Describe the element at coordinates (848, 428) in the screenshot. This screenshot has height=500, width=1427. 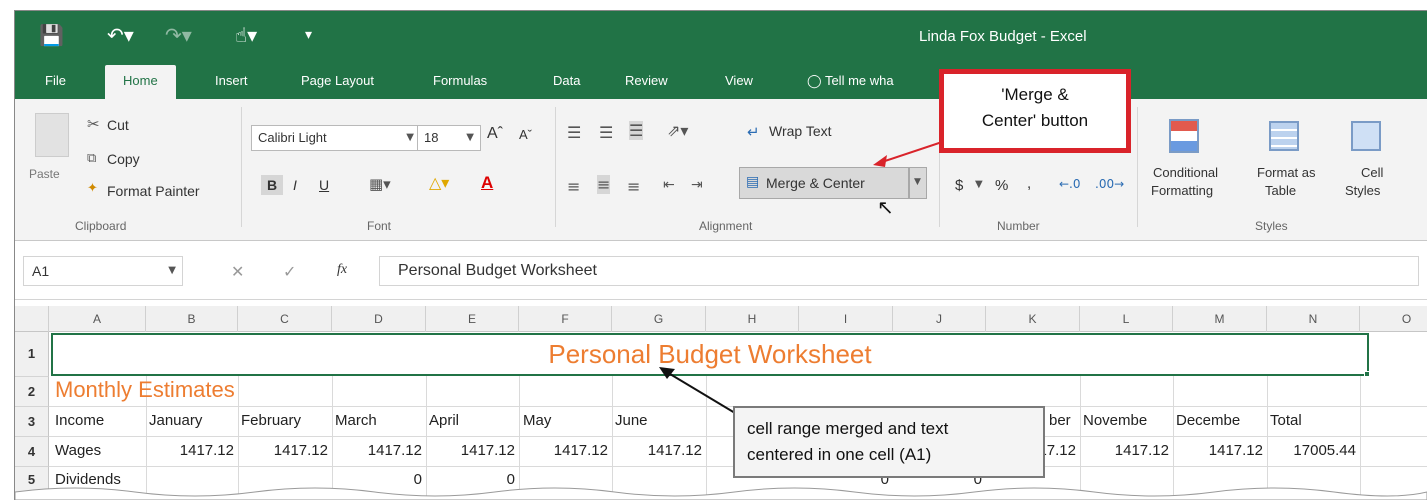
I see `merged-callout-line-1: cell range merged and text` at that location.